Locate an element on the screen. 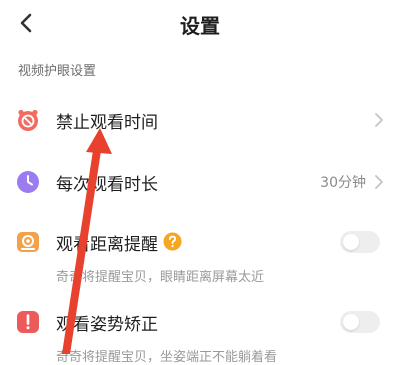 The width and height of the screenshot is (400, 365). posture-correction-row: 观看姿势矫正 is located at coordinates (200, 322).